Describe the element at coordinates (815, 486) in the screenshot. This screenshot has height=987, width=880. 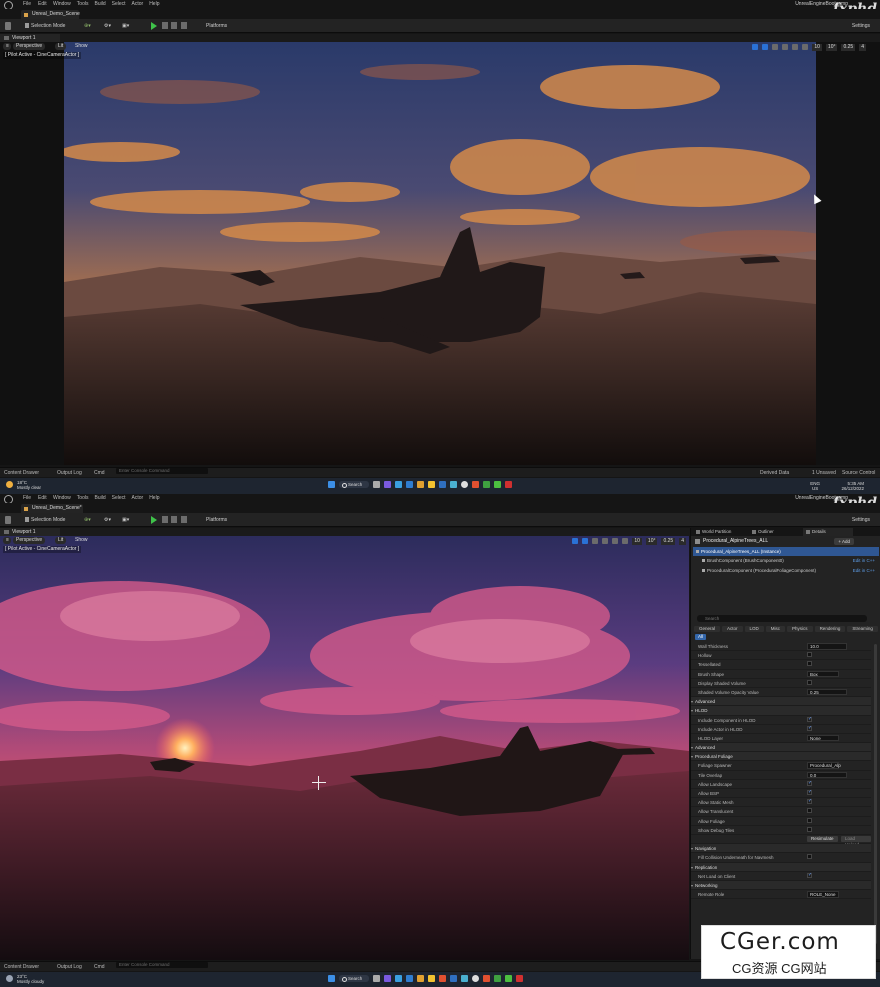
I see `language-indicator: ENG US` at that location.